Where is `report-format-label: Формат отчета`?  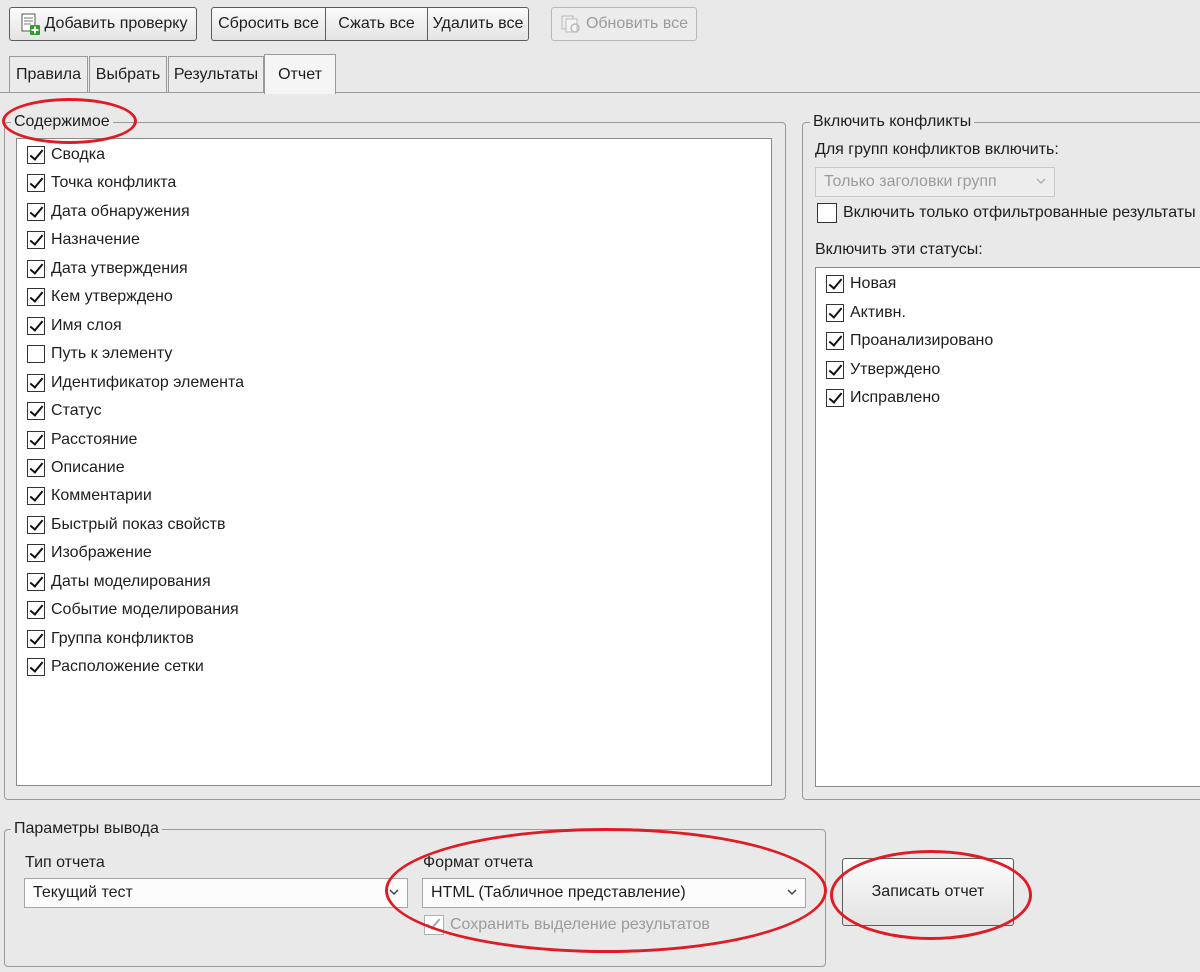
report-format-label: Формат отчета is located at coordinates (478, 862).